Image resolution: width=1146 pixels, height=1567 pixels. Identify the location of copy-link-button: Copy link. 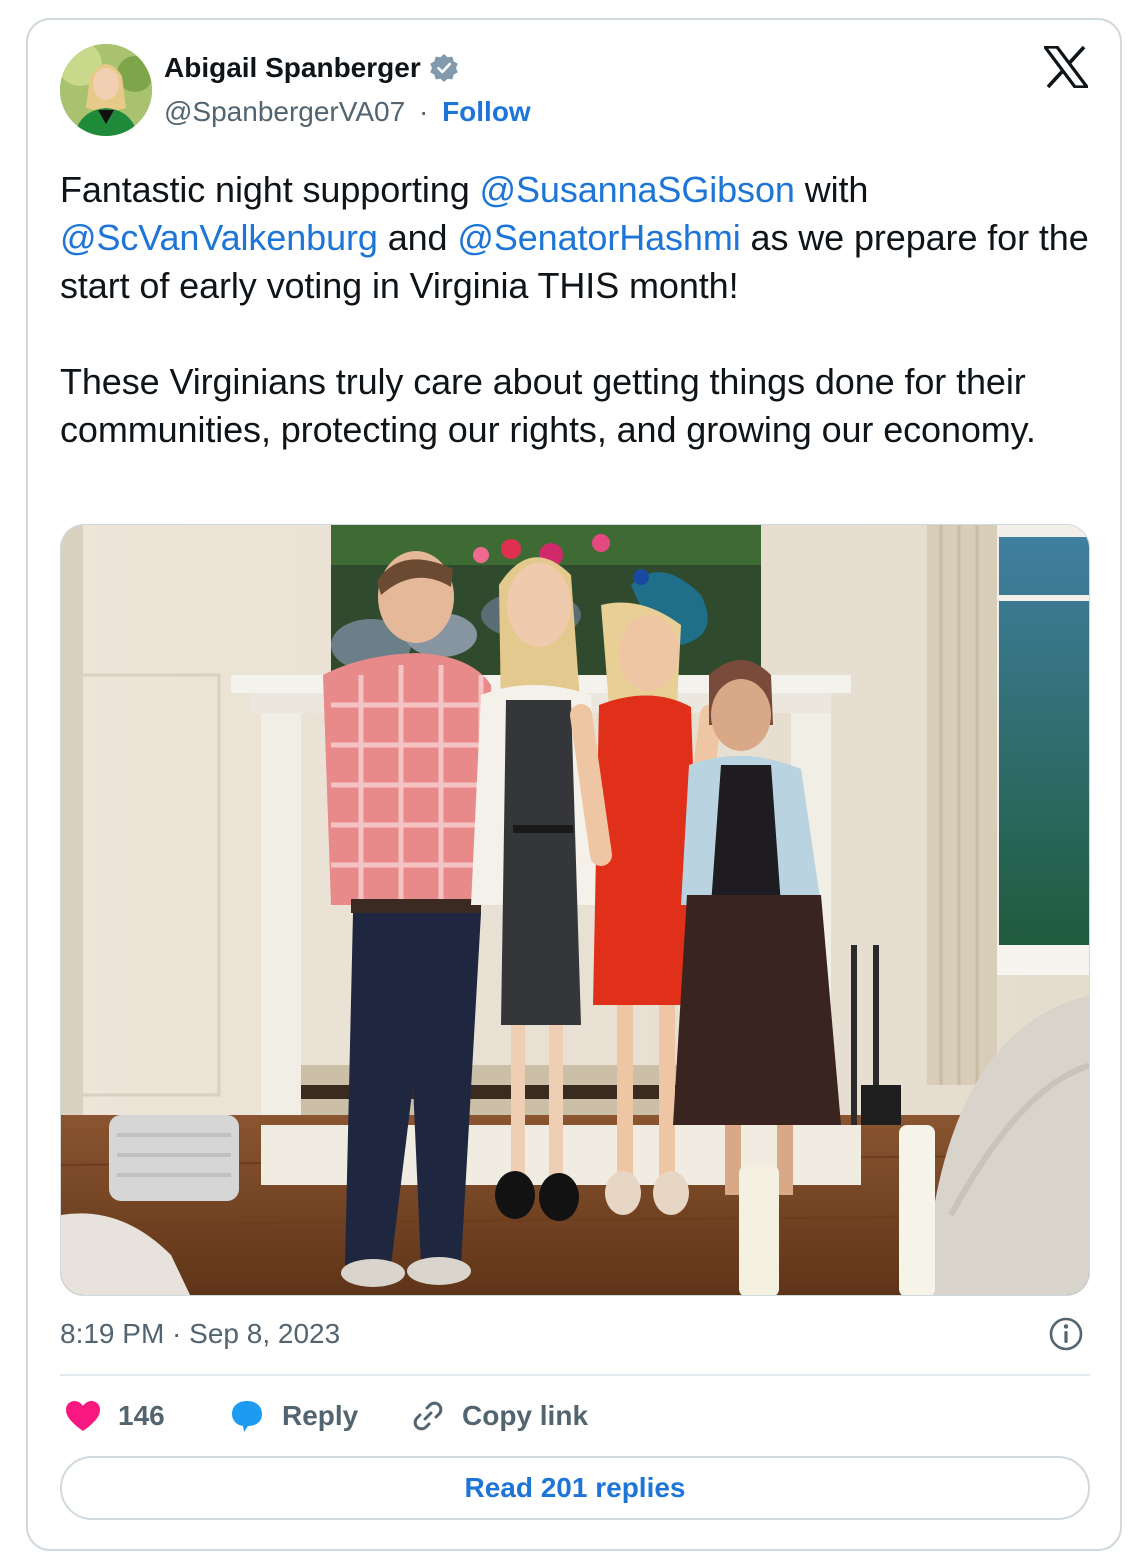
(499, 1416).